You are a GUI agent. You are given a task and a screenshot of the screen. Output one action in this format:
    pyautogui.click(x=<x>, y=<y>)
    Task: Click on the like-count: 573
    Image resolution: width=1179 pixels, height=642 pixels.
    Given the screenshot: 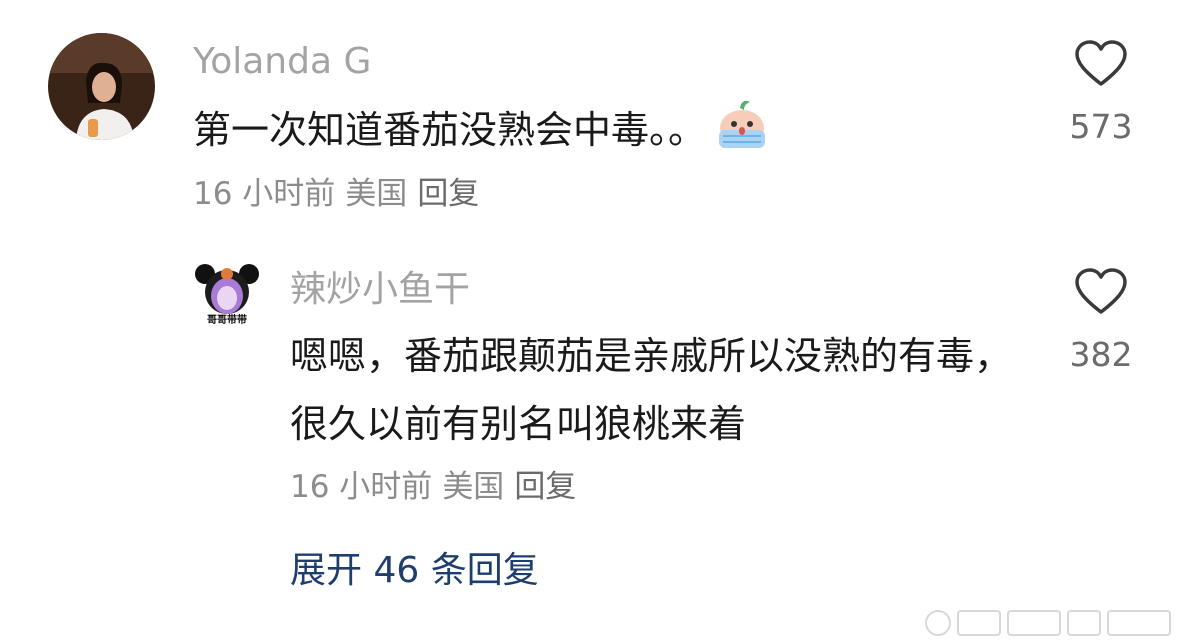 What is the action you would take?
    pyautogui.click(x=1101, y=126)
    